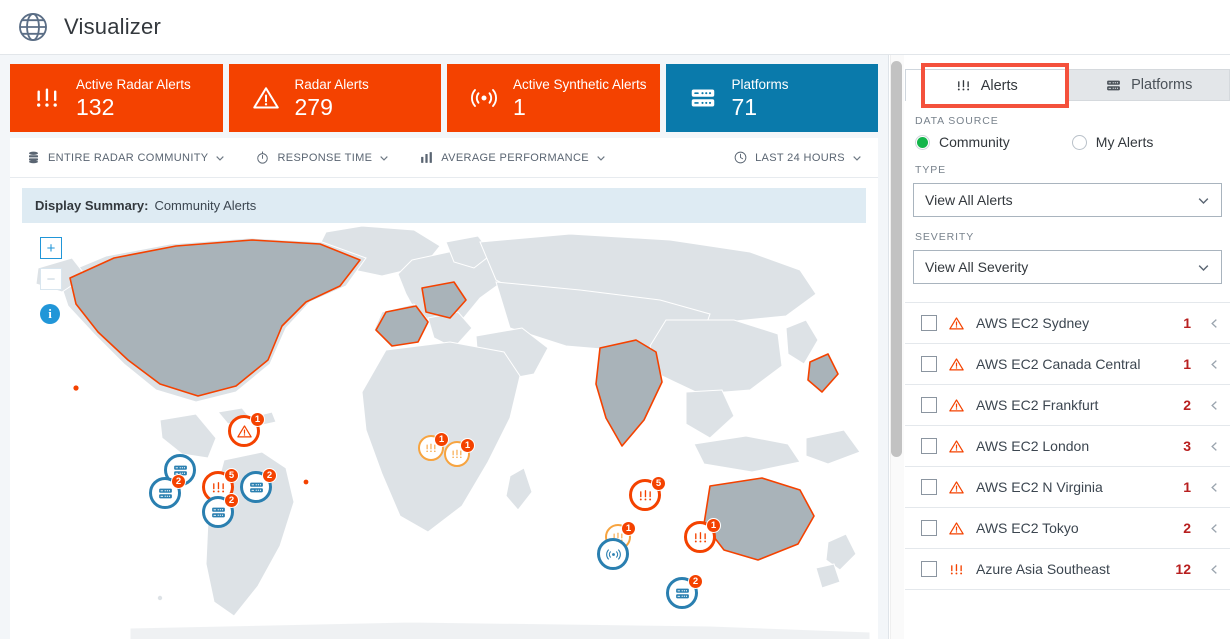 The width and height of the screenshot is (1230, 639). I want to click on zoom-in-button: +, so click(51, 248).